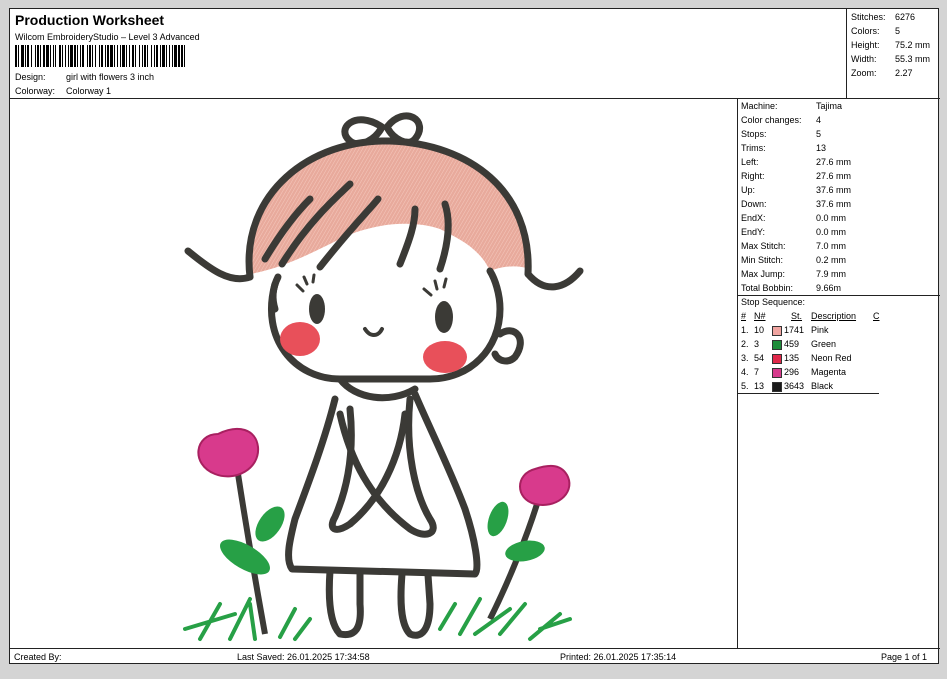 The image size is (947, 679). Describe the element at coordinates (300, 339) in the screenshot. I see `cheek-left` at that location.